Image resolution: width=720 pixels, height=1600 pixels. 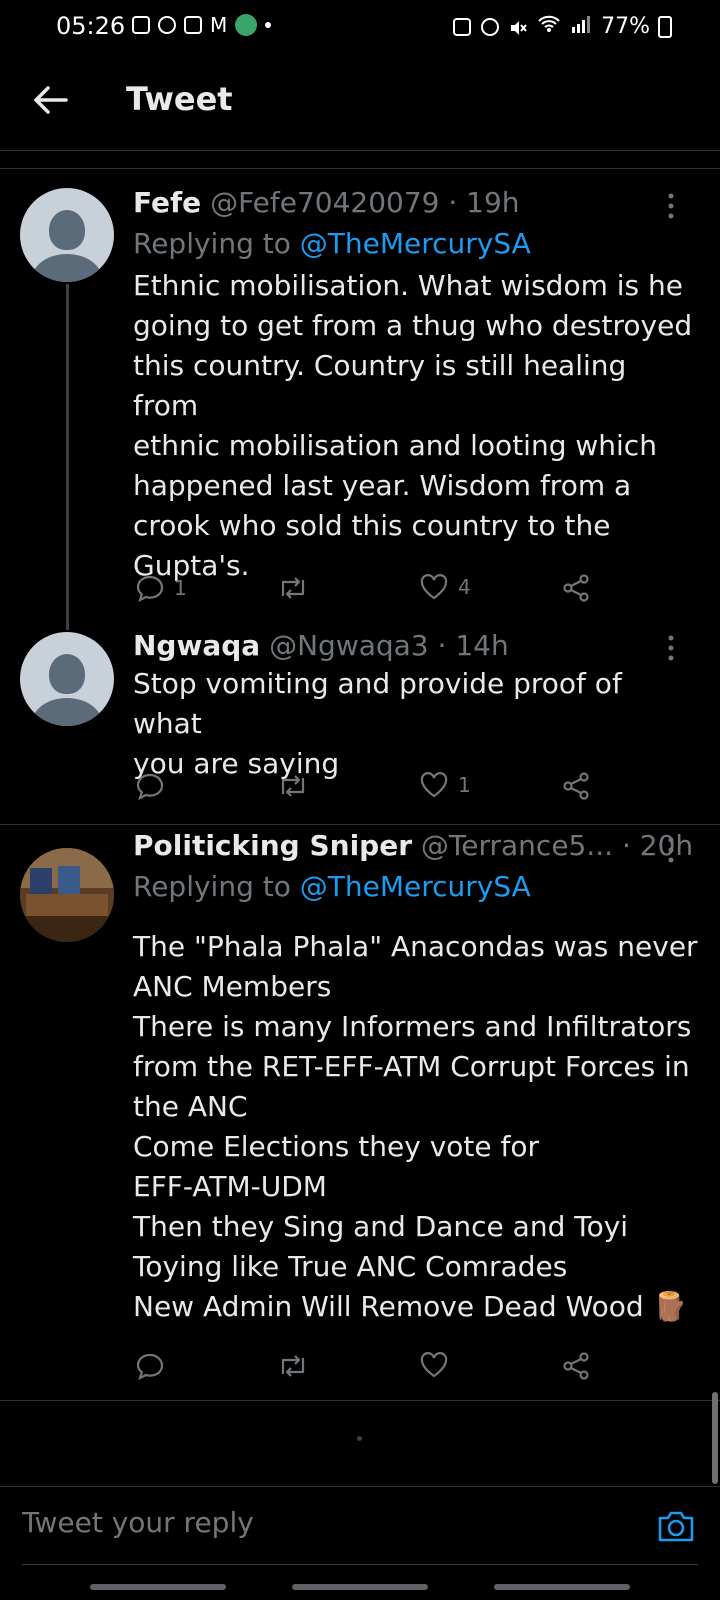 What do you see at coordinates (246, 25) in the screenshot?
I see `app-notification-icon` at bounding box center [246, 25].